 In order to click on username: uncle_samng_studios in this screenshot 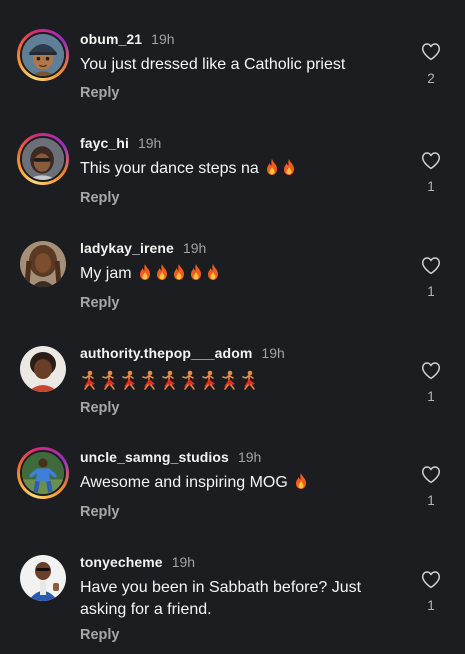, I will do `click(154, 457)`.